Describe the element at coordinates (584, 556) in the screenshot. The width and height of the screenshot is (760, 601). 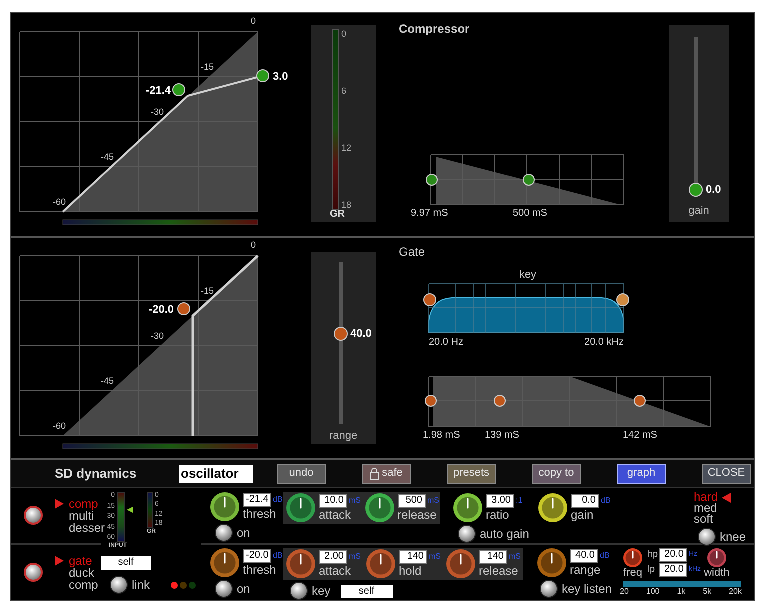
I see `value-field: 40.0` at that location.